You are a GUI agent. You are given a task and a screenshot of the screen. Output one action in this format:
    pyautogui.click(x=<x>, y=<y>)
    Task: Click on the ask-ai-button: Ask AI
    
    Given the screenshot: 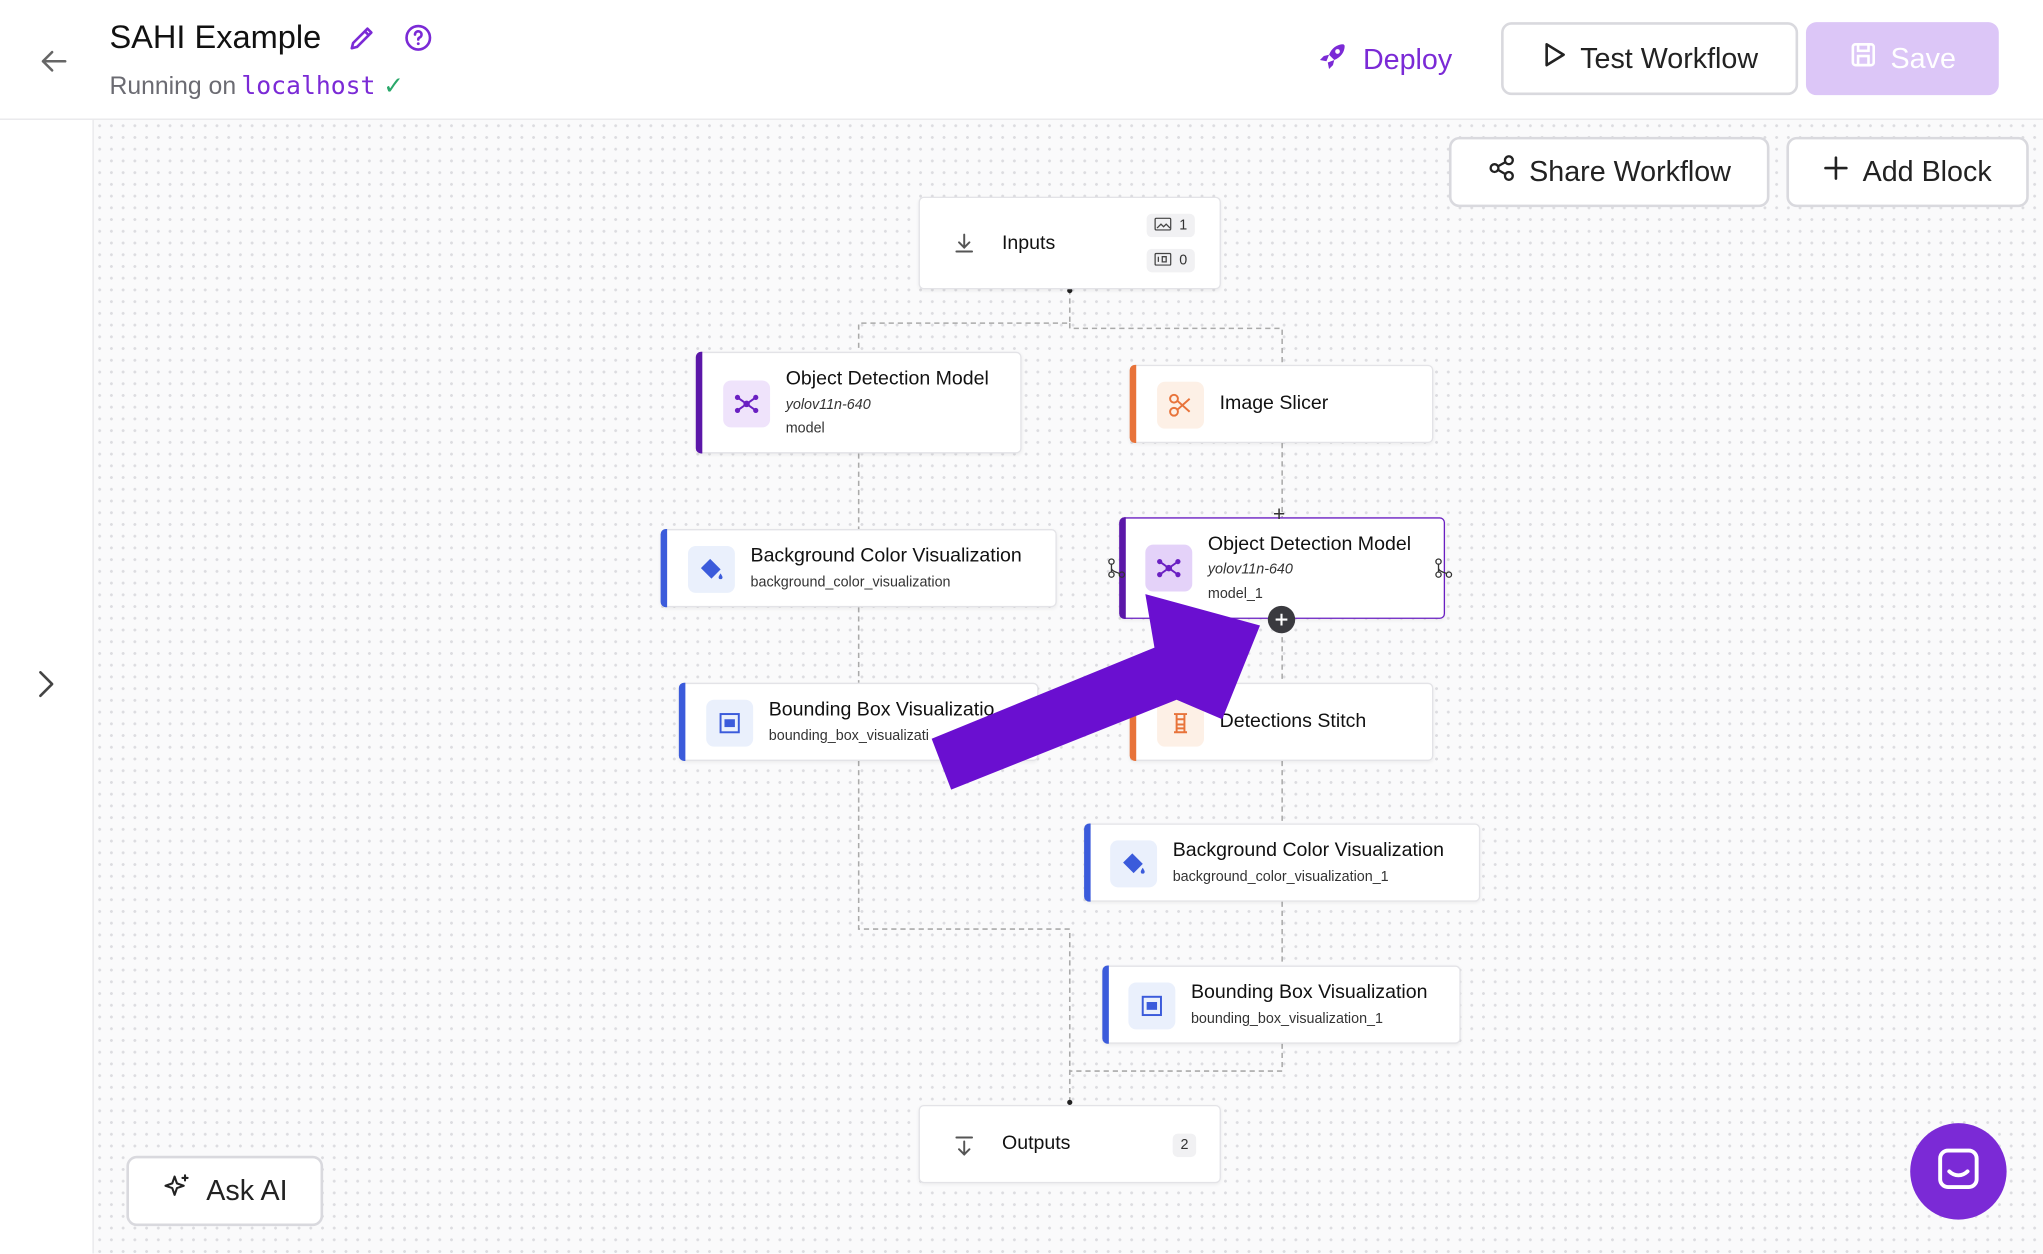 What is the action you would take?
    pyautogui.click(x=225, y=1191)
    